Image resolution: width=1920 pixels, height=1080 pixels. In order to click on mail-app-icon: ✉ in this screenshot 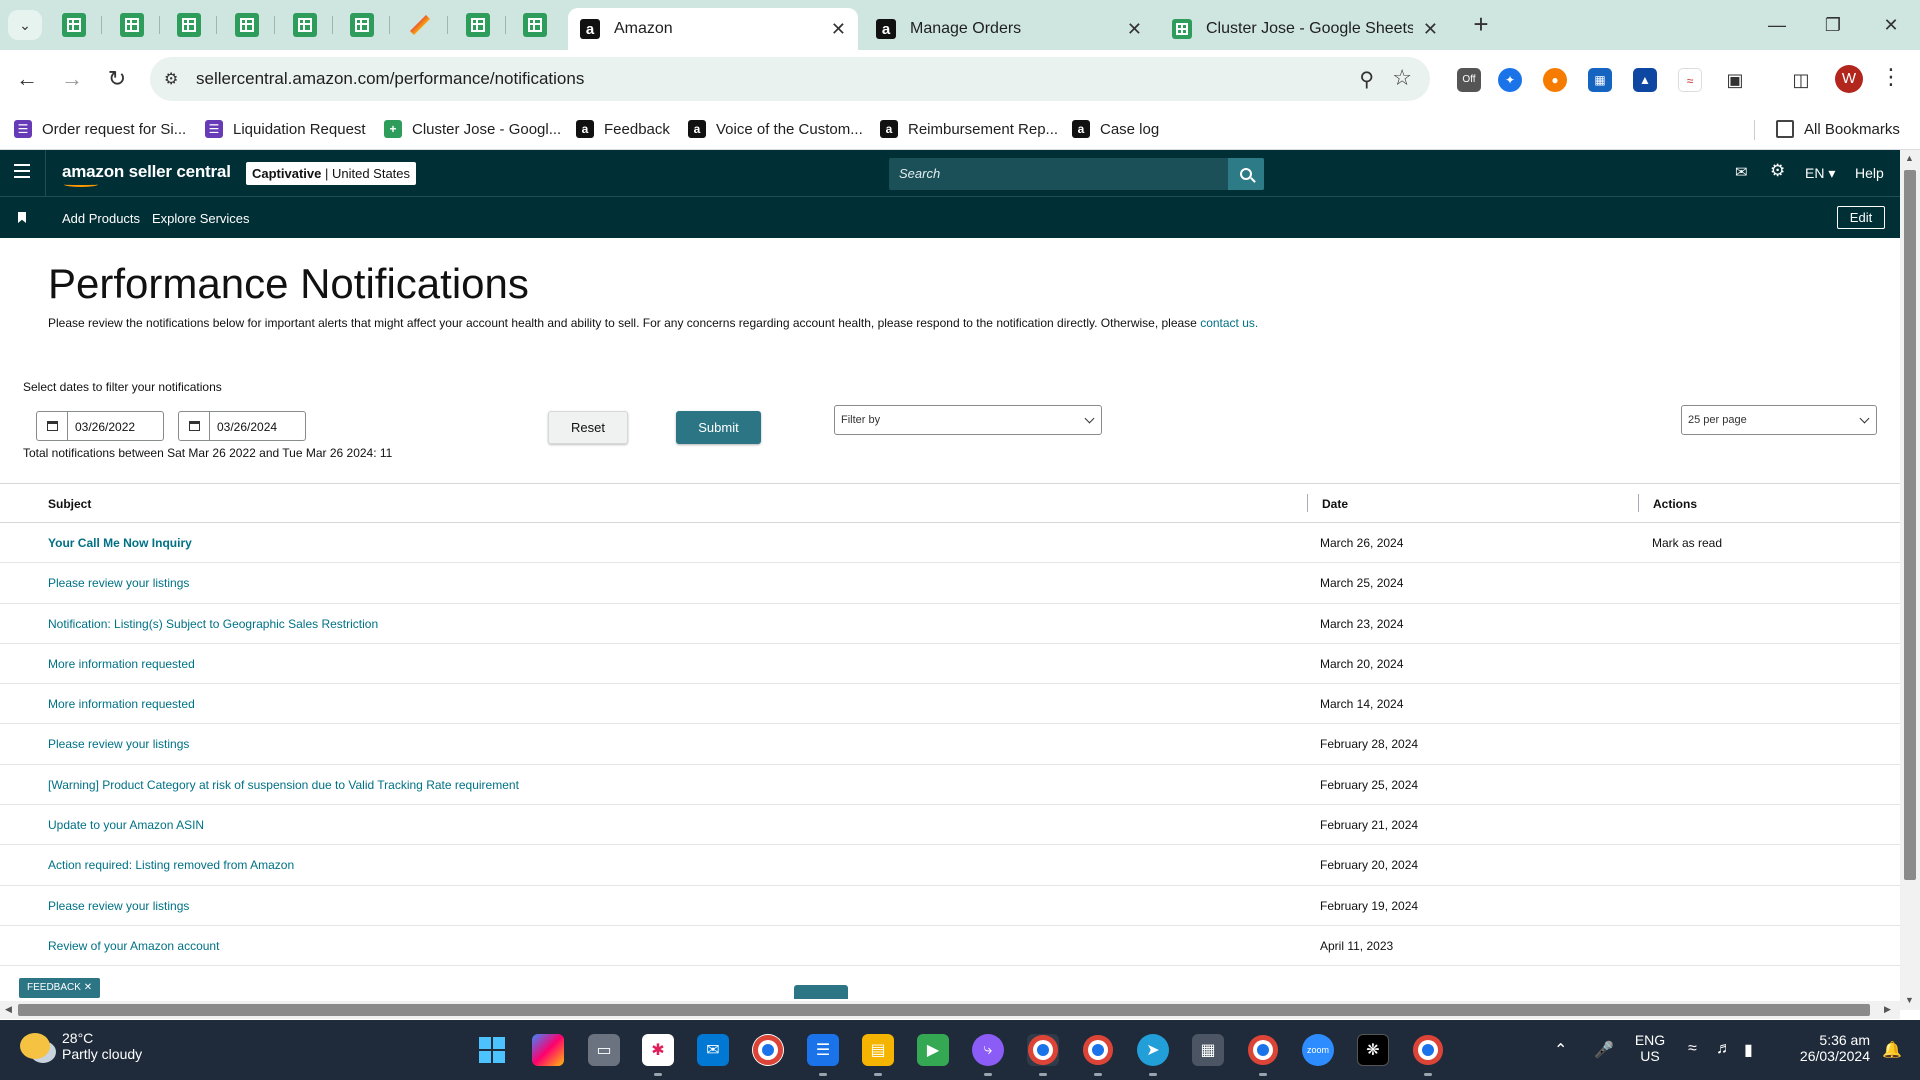, I will do `click(713, 1050)`.